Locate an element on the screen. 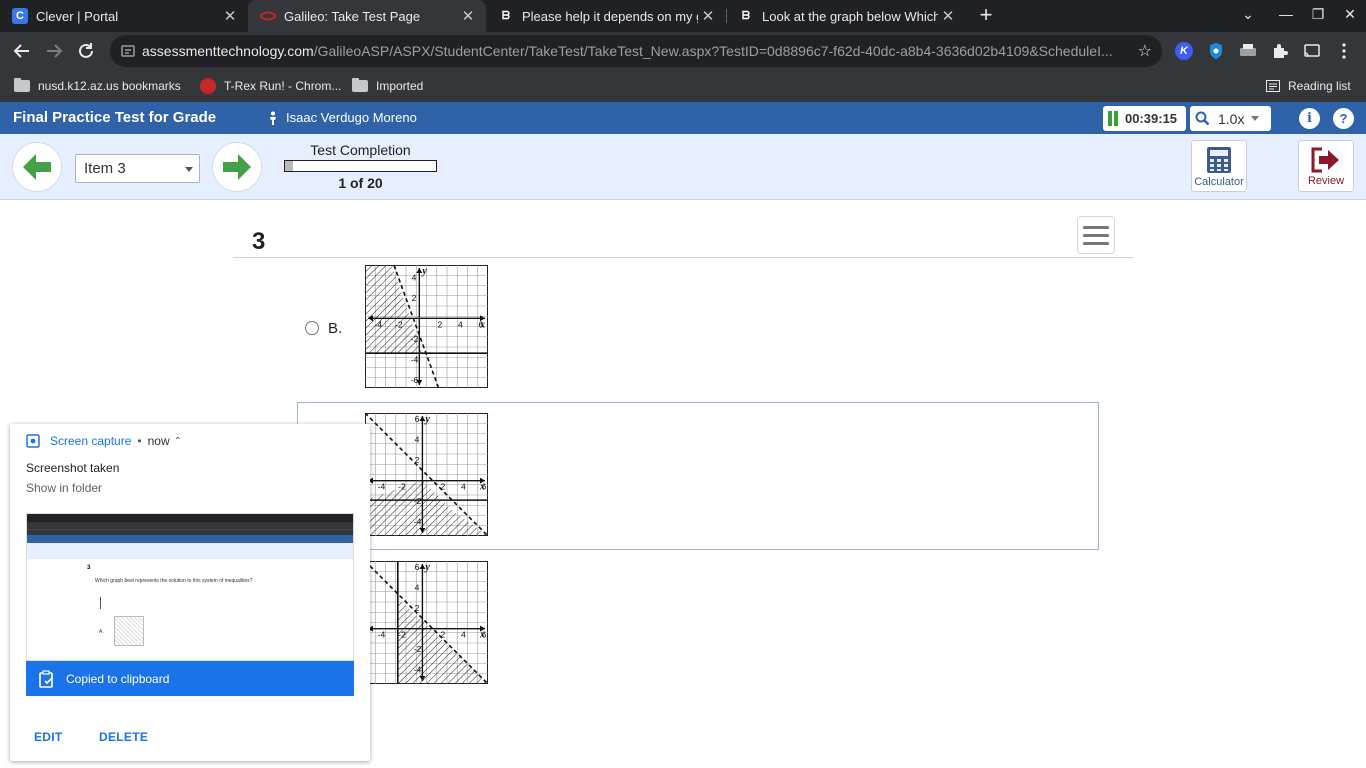 The height and width of the screenshot is (768, 1366). galileo-icon is located at coordinates (268, 16).